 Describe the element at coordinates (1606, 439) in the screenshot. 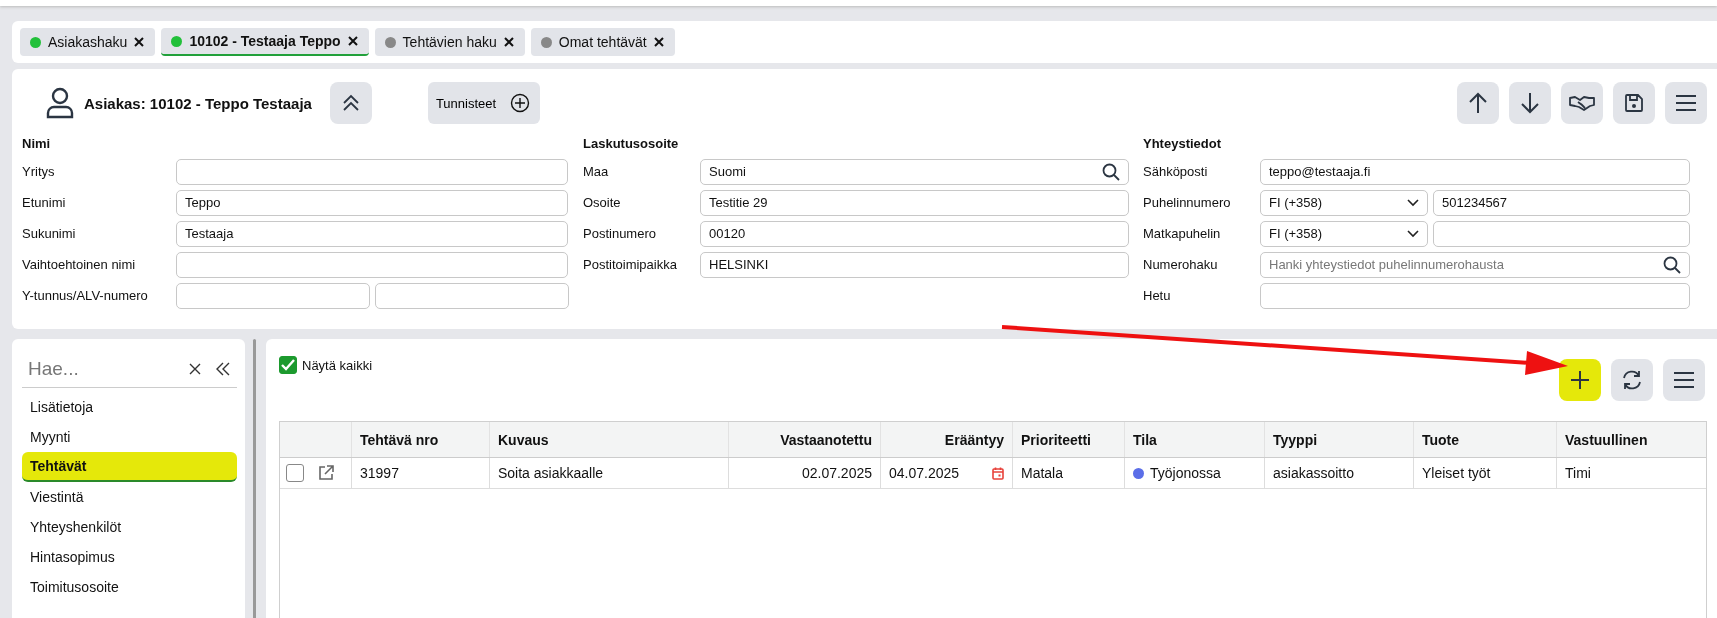

I see `column-header: Vastuullinen` at that location.